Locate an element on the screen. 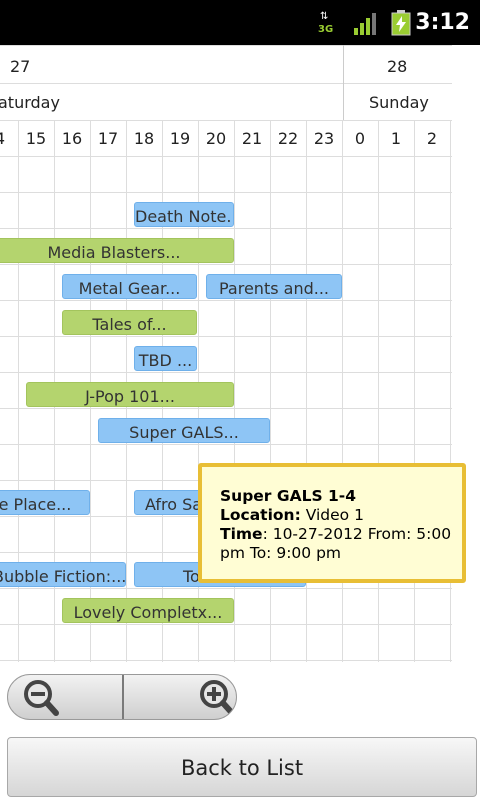  hour-label: 1 is located at coordinates (396, 138).